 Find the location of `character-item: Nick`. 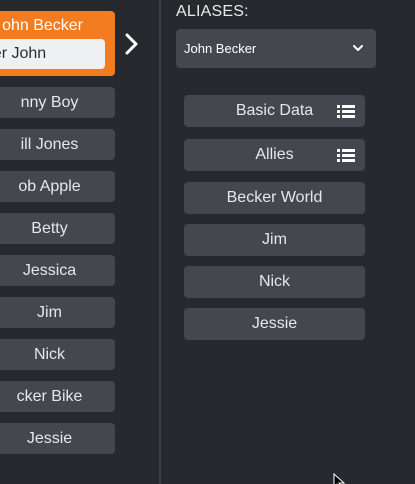

character-item: Nick is located at coordinates (57, 354).